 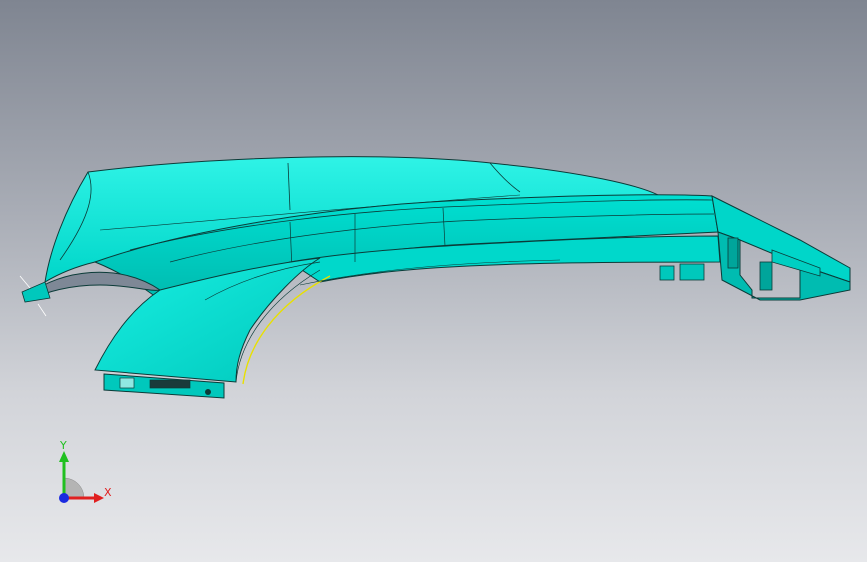 What do you see at coordinates (85, 471) in the screenshot?
I see `coordinate-triad: Y X` at bounding box center [85, 471].